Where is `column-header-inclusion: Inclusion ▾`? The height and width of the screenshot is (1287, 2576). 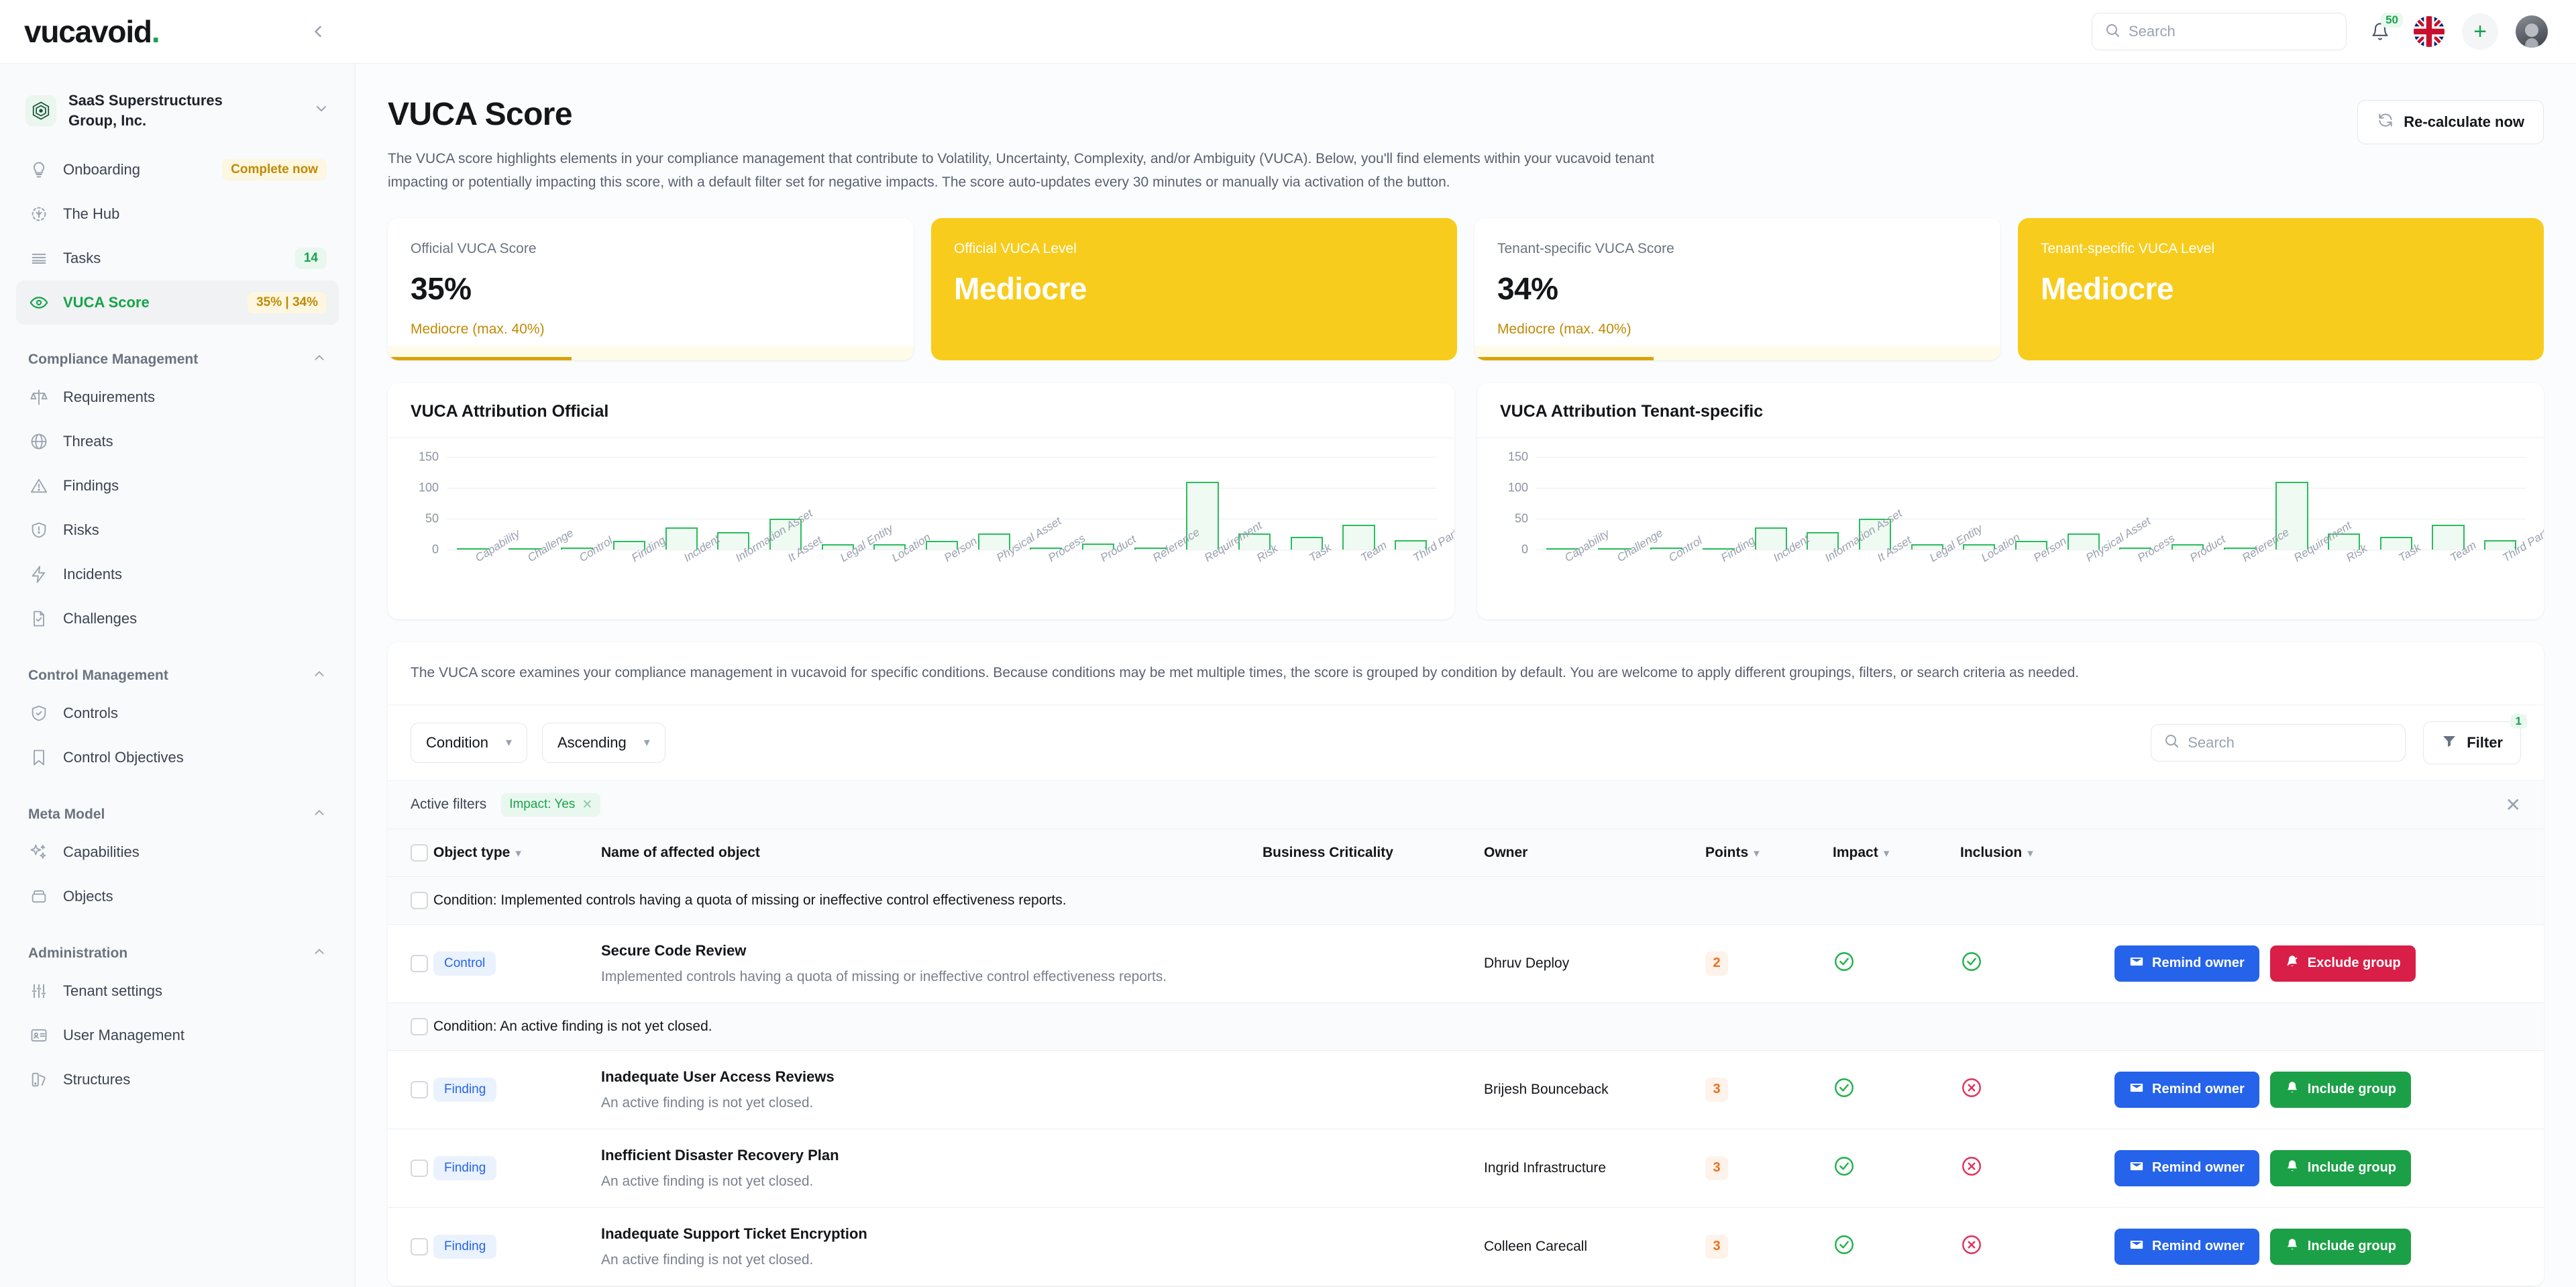 column-header-inclusion: Inclusion ▾ is located at coordinates (2037, 853).